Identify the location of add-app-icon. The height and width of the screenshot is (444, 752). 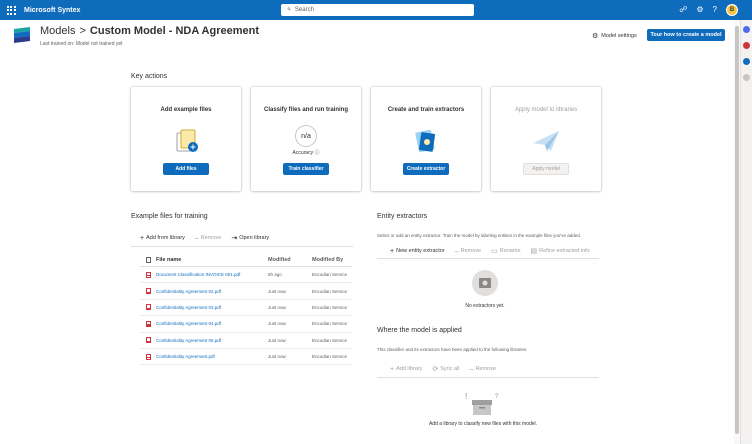
(746, 77).